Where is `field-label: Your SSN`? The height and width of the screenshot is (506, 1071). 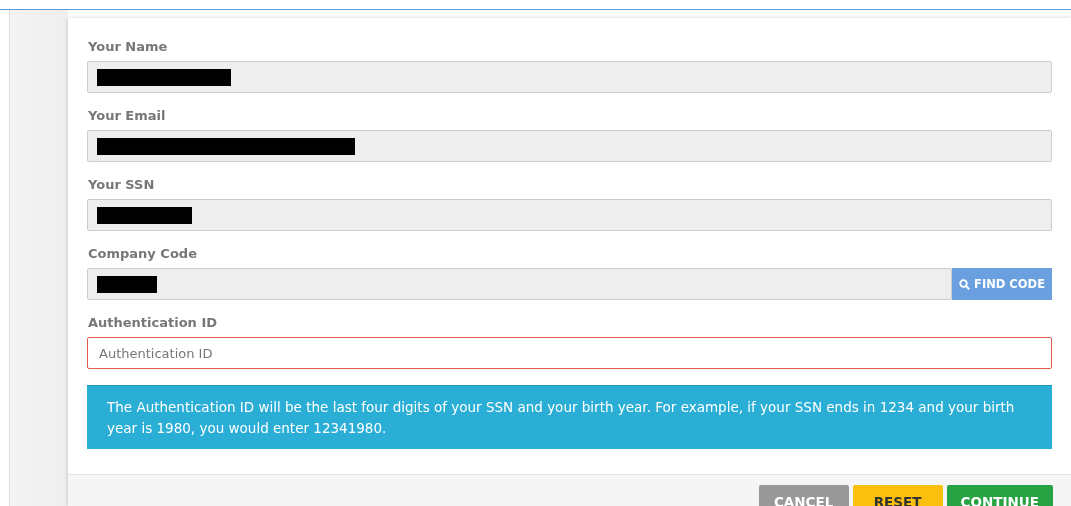 field-label: Your SSN is located at coordinates (122, 185).